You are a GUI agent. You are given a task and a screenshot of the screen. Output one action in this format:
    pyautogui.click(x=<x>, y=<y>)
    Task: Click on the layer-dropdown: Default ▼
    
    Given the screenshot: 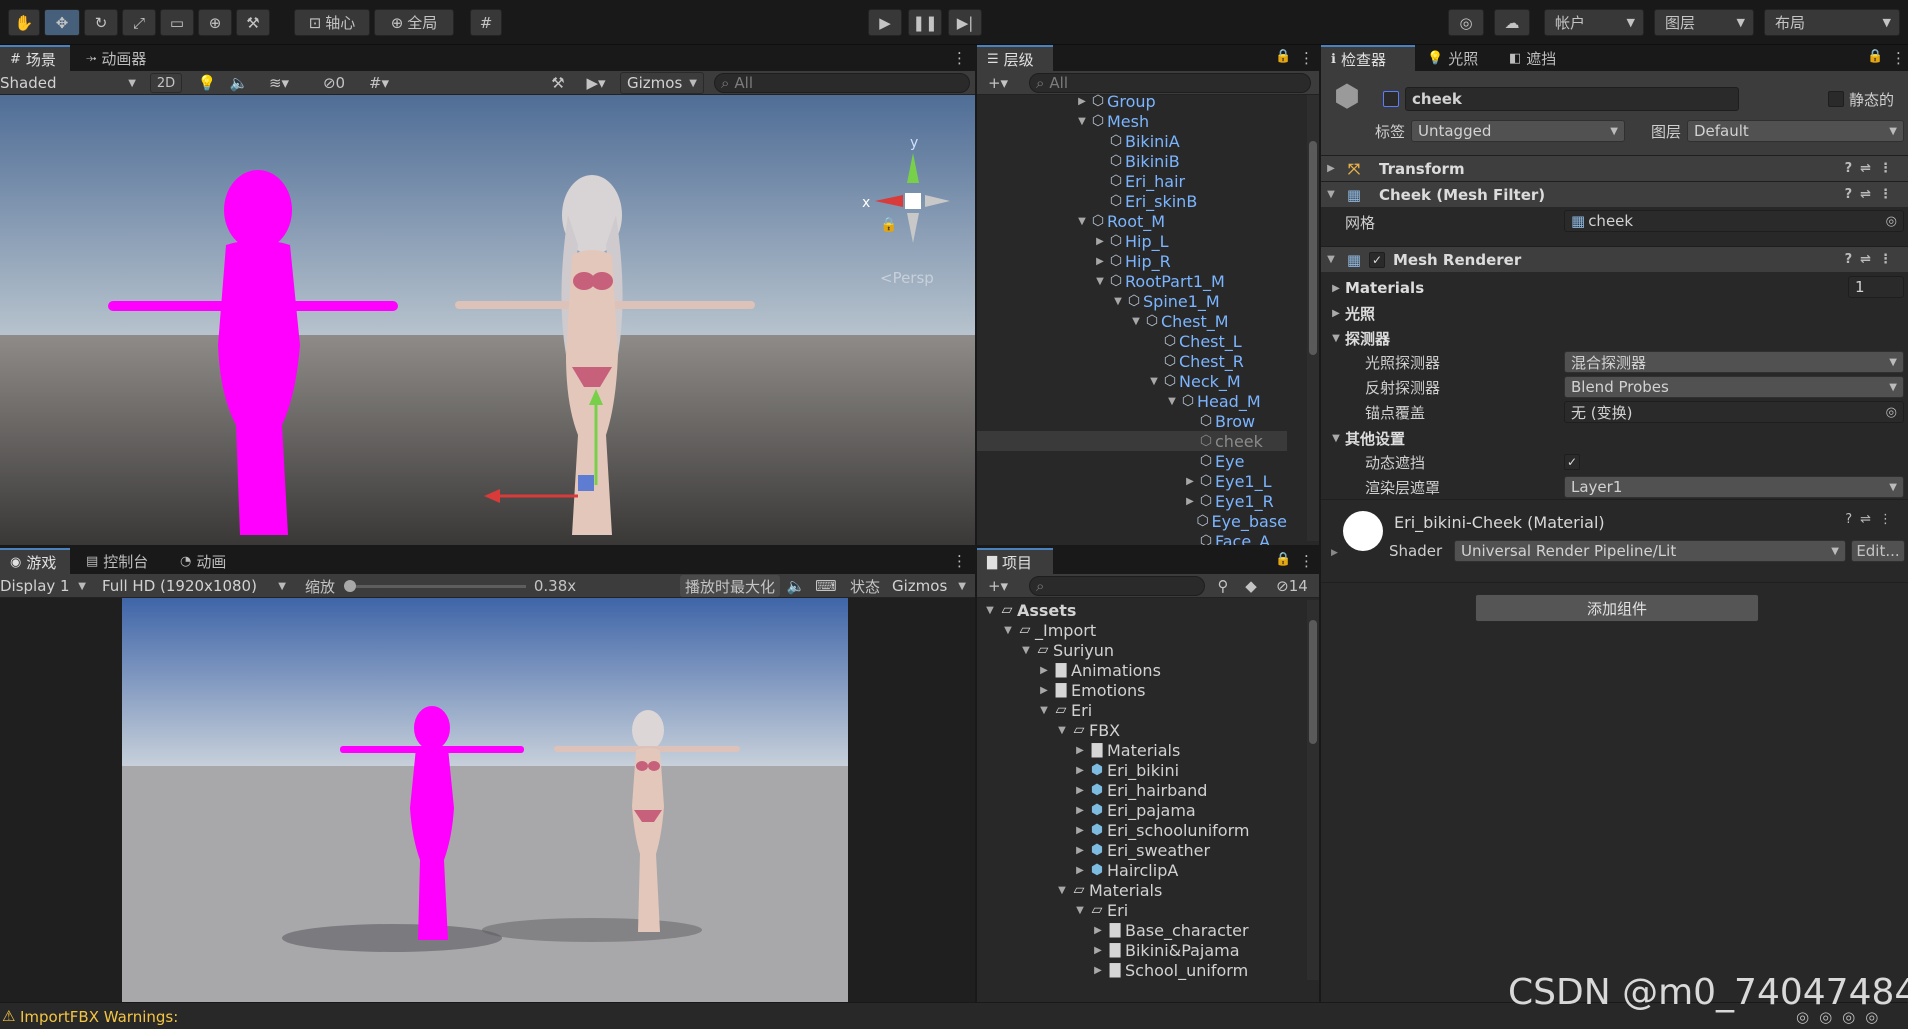 What is the action you would take?
    pyautogui.click(x=1795, y=131)
    